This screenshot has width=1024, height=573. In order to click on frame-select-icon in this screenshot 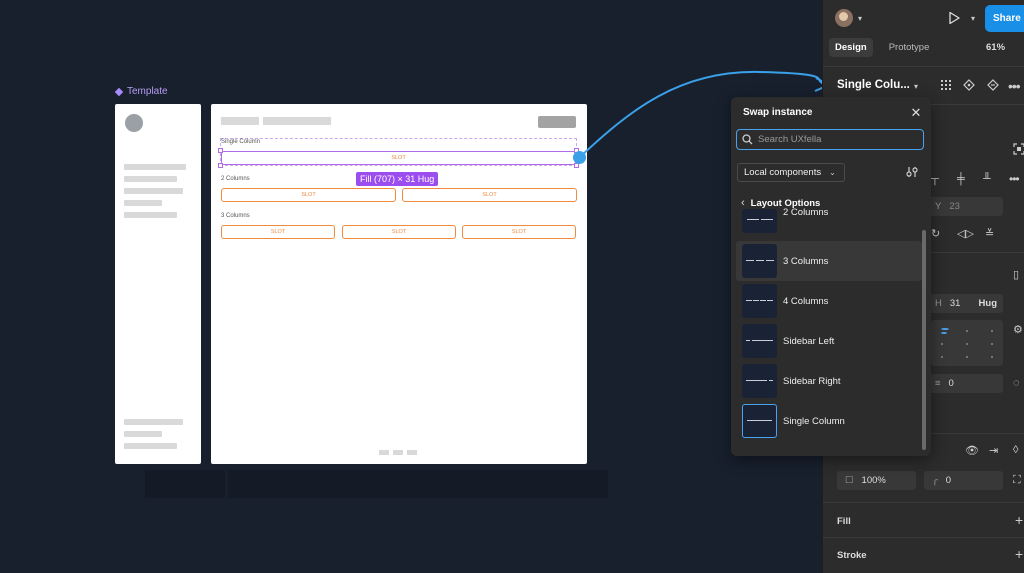, I will do `click(1018, 149)`.